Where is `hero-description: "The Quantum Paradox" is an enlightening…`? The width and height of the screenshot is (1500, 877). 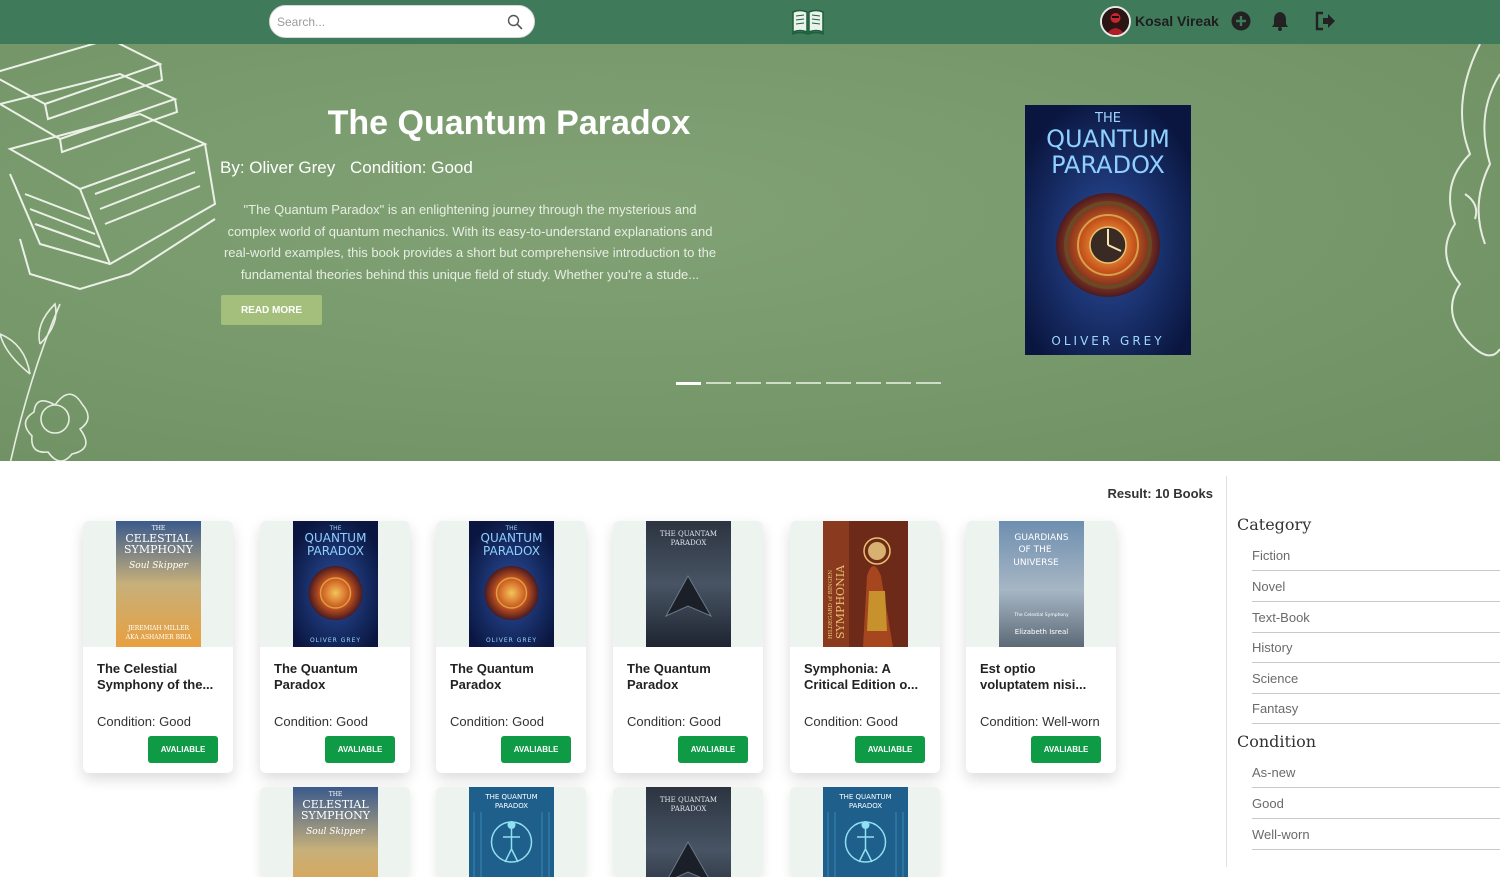
hero-description: "The Quantum Paradox" is an enlightening… is located at coordinates (470, 242).